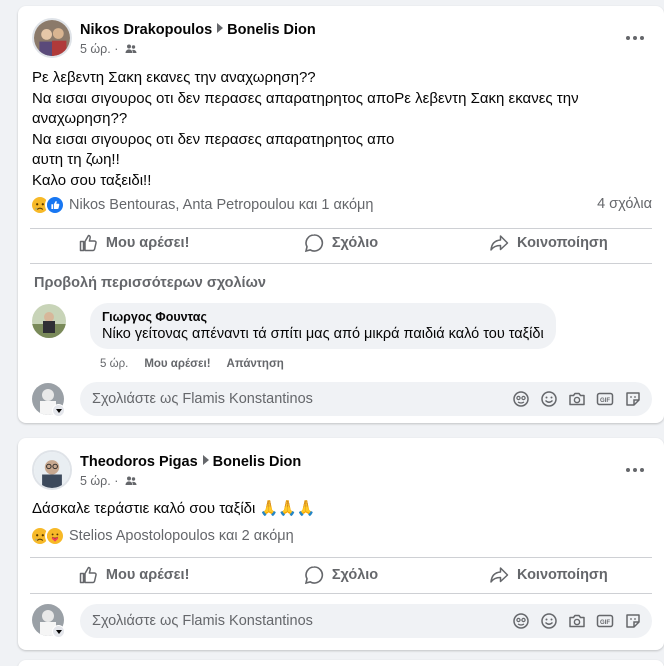 The image size is (664, 666). What do you see at coordinates (80, 118) in the screenshot?
I see `post-text-line: αναχωρηση??` at bounding box center [80, 118].